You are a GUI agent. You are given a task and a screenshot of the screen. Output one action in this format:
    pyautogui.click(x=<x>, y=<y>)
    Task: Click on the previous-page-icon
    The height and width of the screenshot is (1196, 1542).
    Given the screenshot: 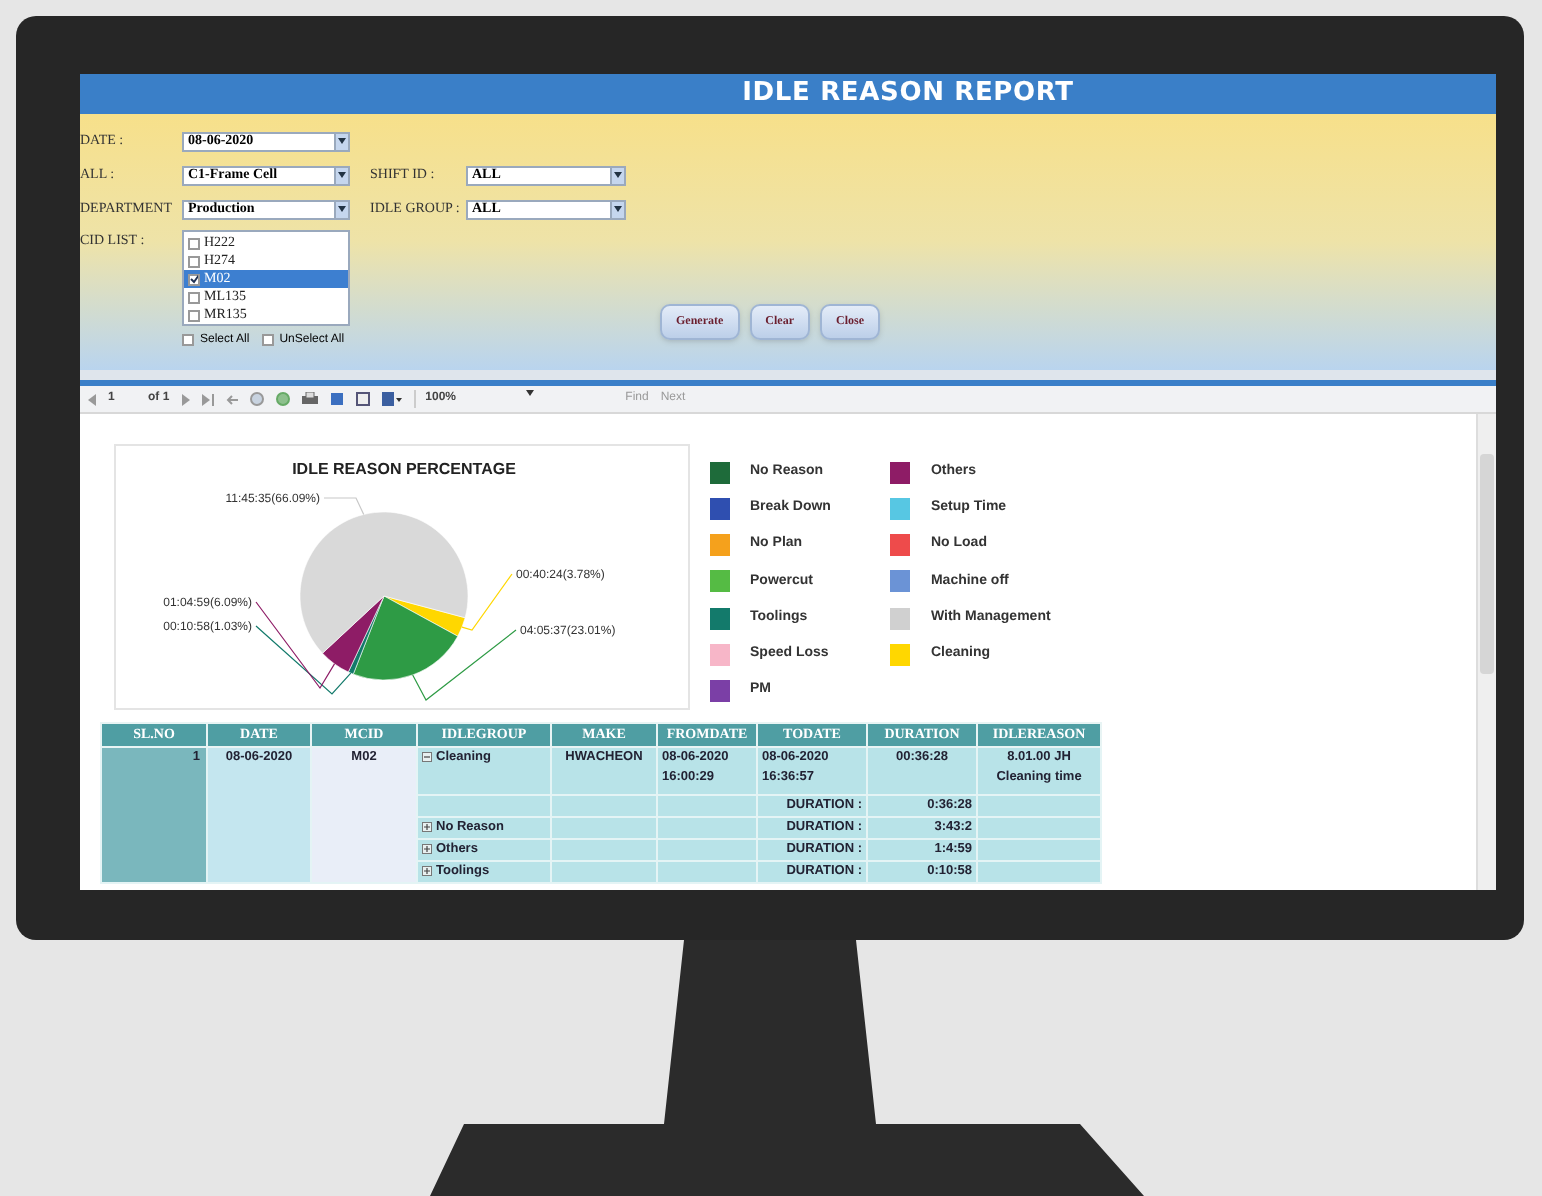 What is the action you would take?
    pyautogui.click(x=92, y=399)
    